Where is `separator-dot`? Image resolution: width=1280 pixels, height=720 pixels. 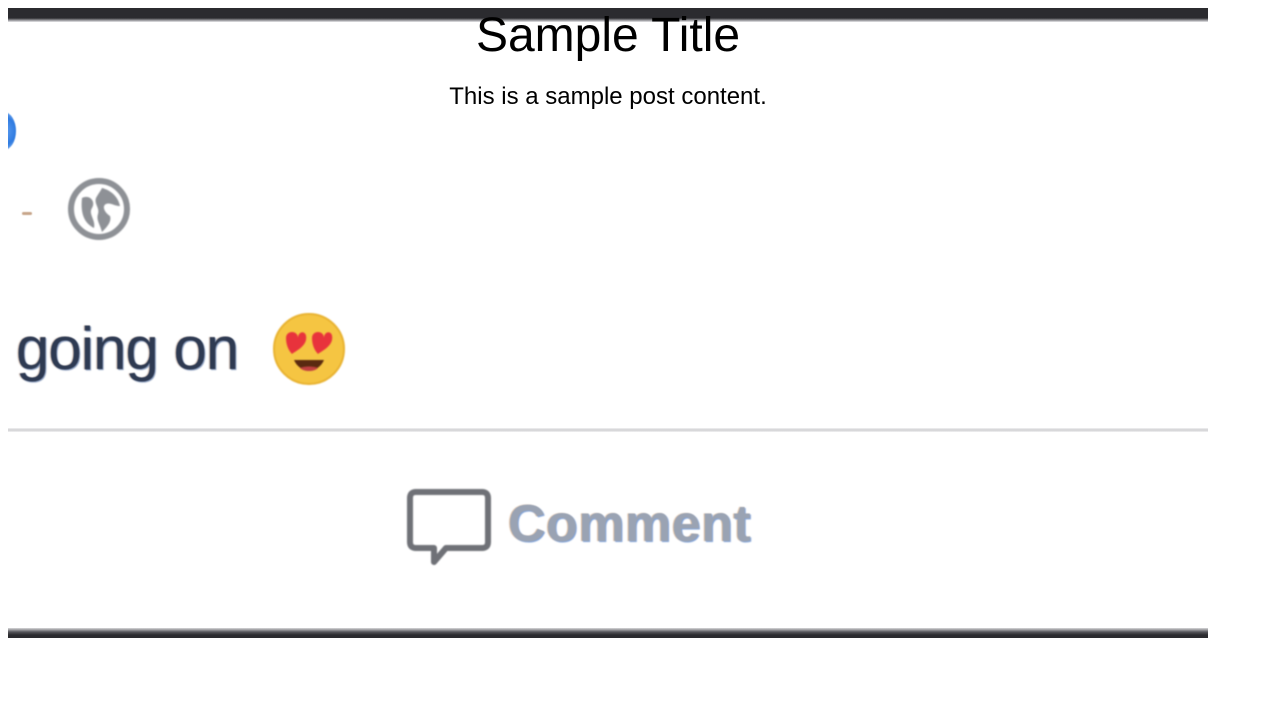
separator-dot is located at coordinates (27, 213).